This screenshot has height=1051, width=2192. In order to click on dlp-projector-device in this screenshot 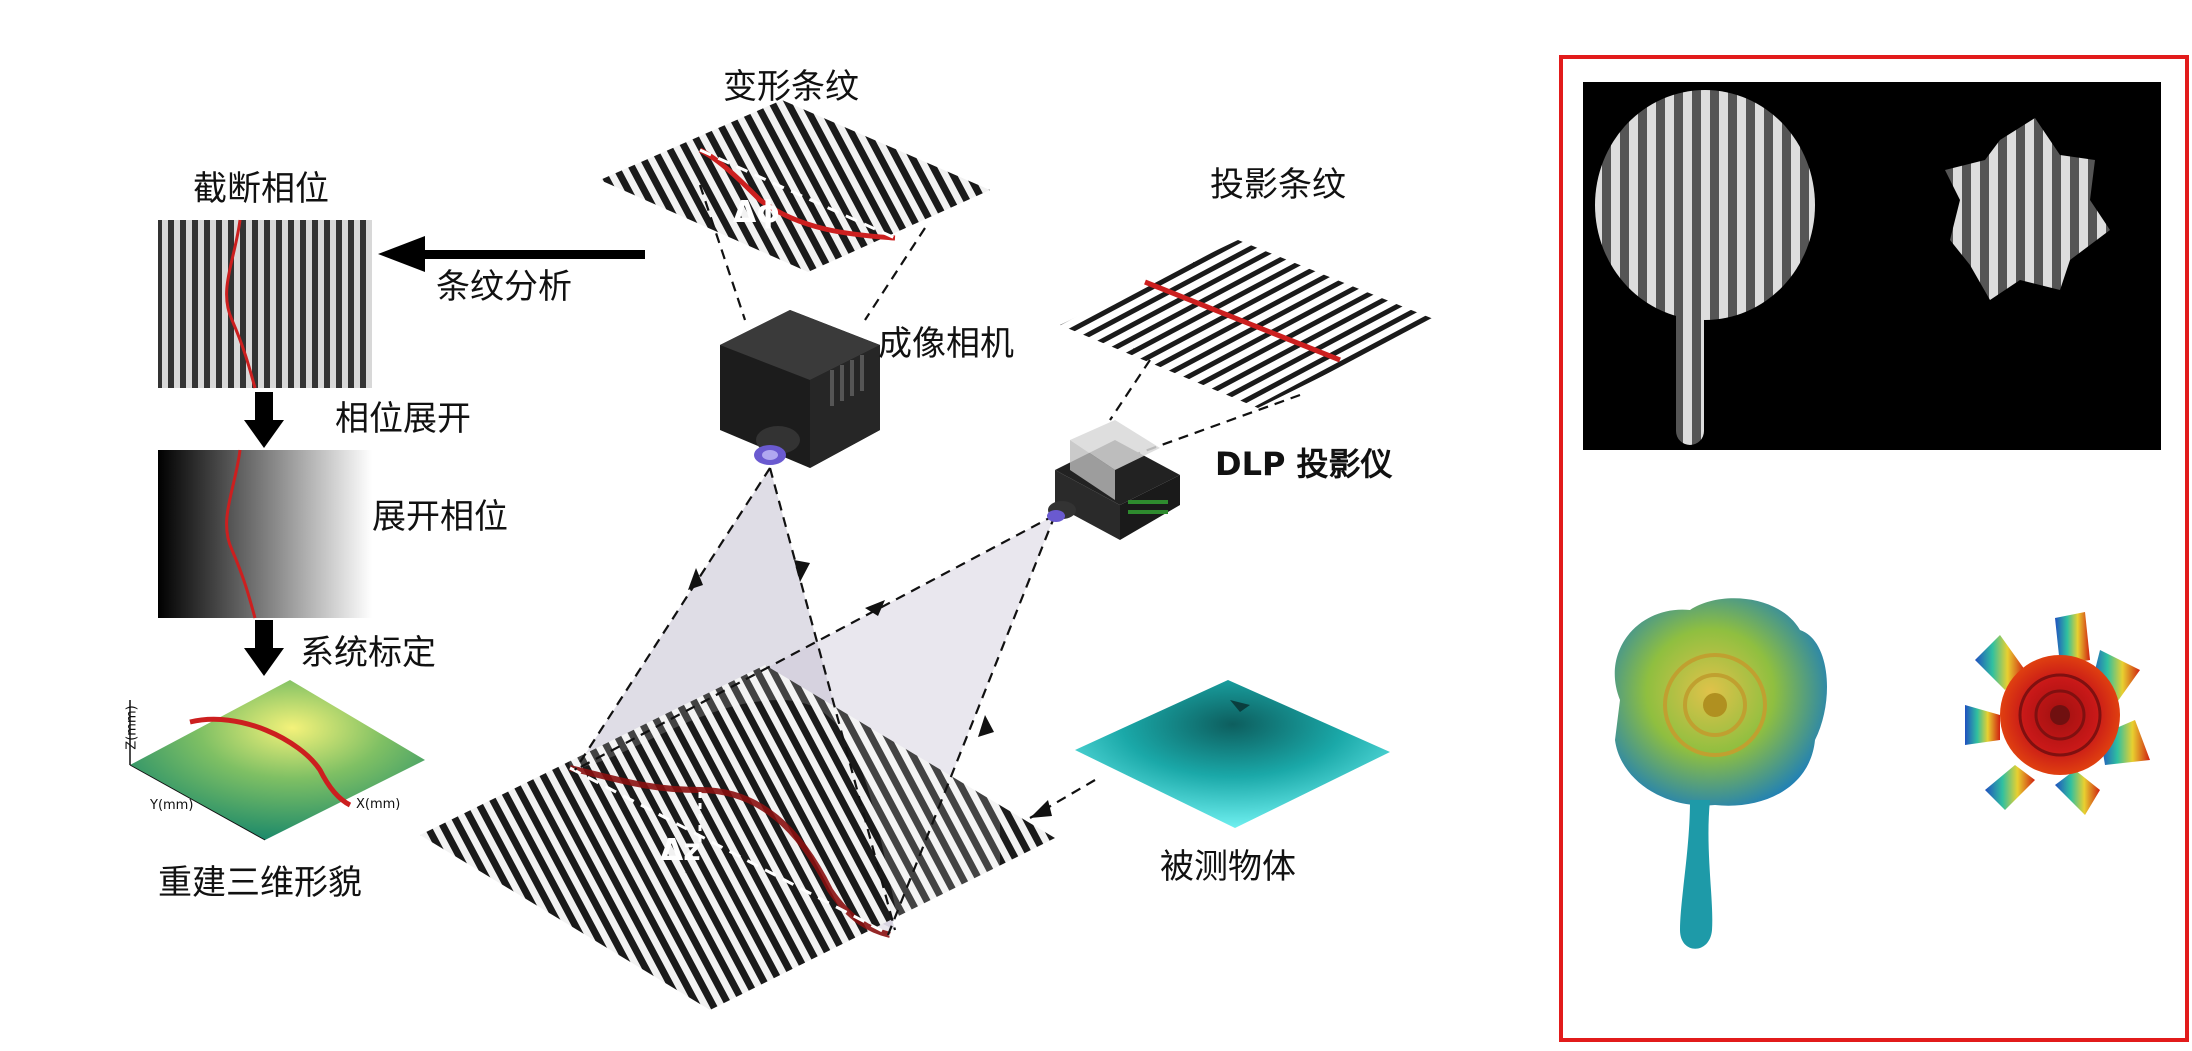, I will do `click(1113, 480)`.